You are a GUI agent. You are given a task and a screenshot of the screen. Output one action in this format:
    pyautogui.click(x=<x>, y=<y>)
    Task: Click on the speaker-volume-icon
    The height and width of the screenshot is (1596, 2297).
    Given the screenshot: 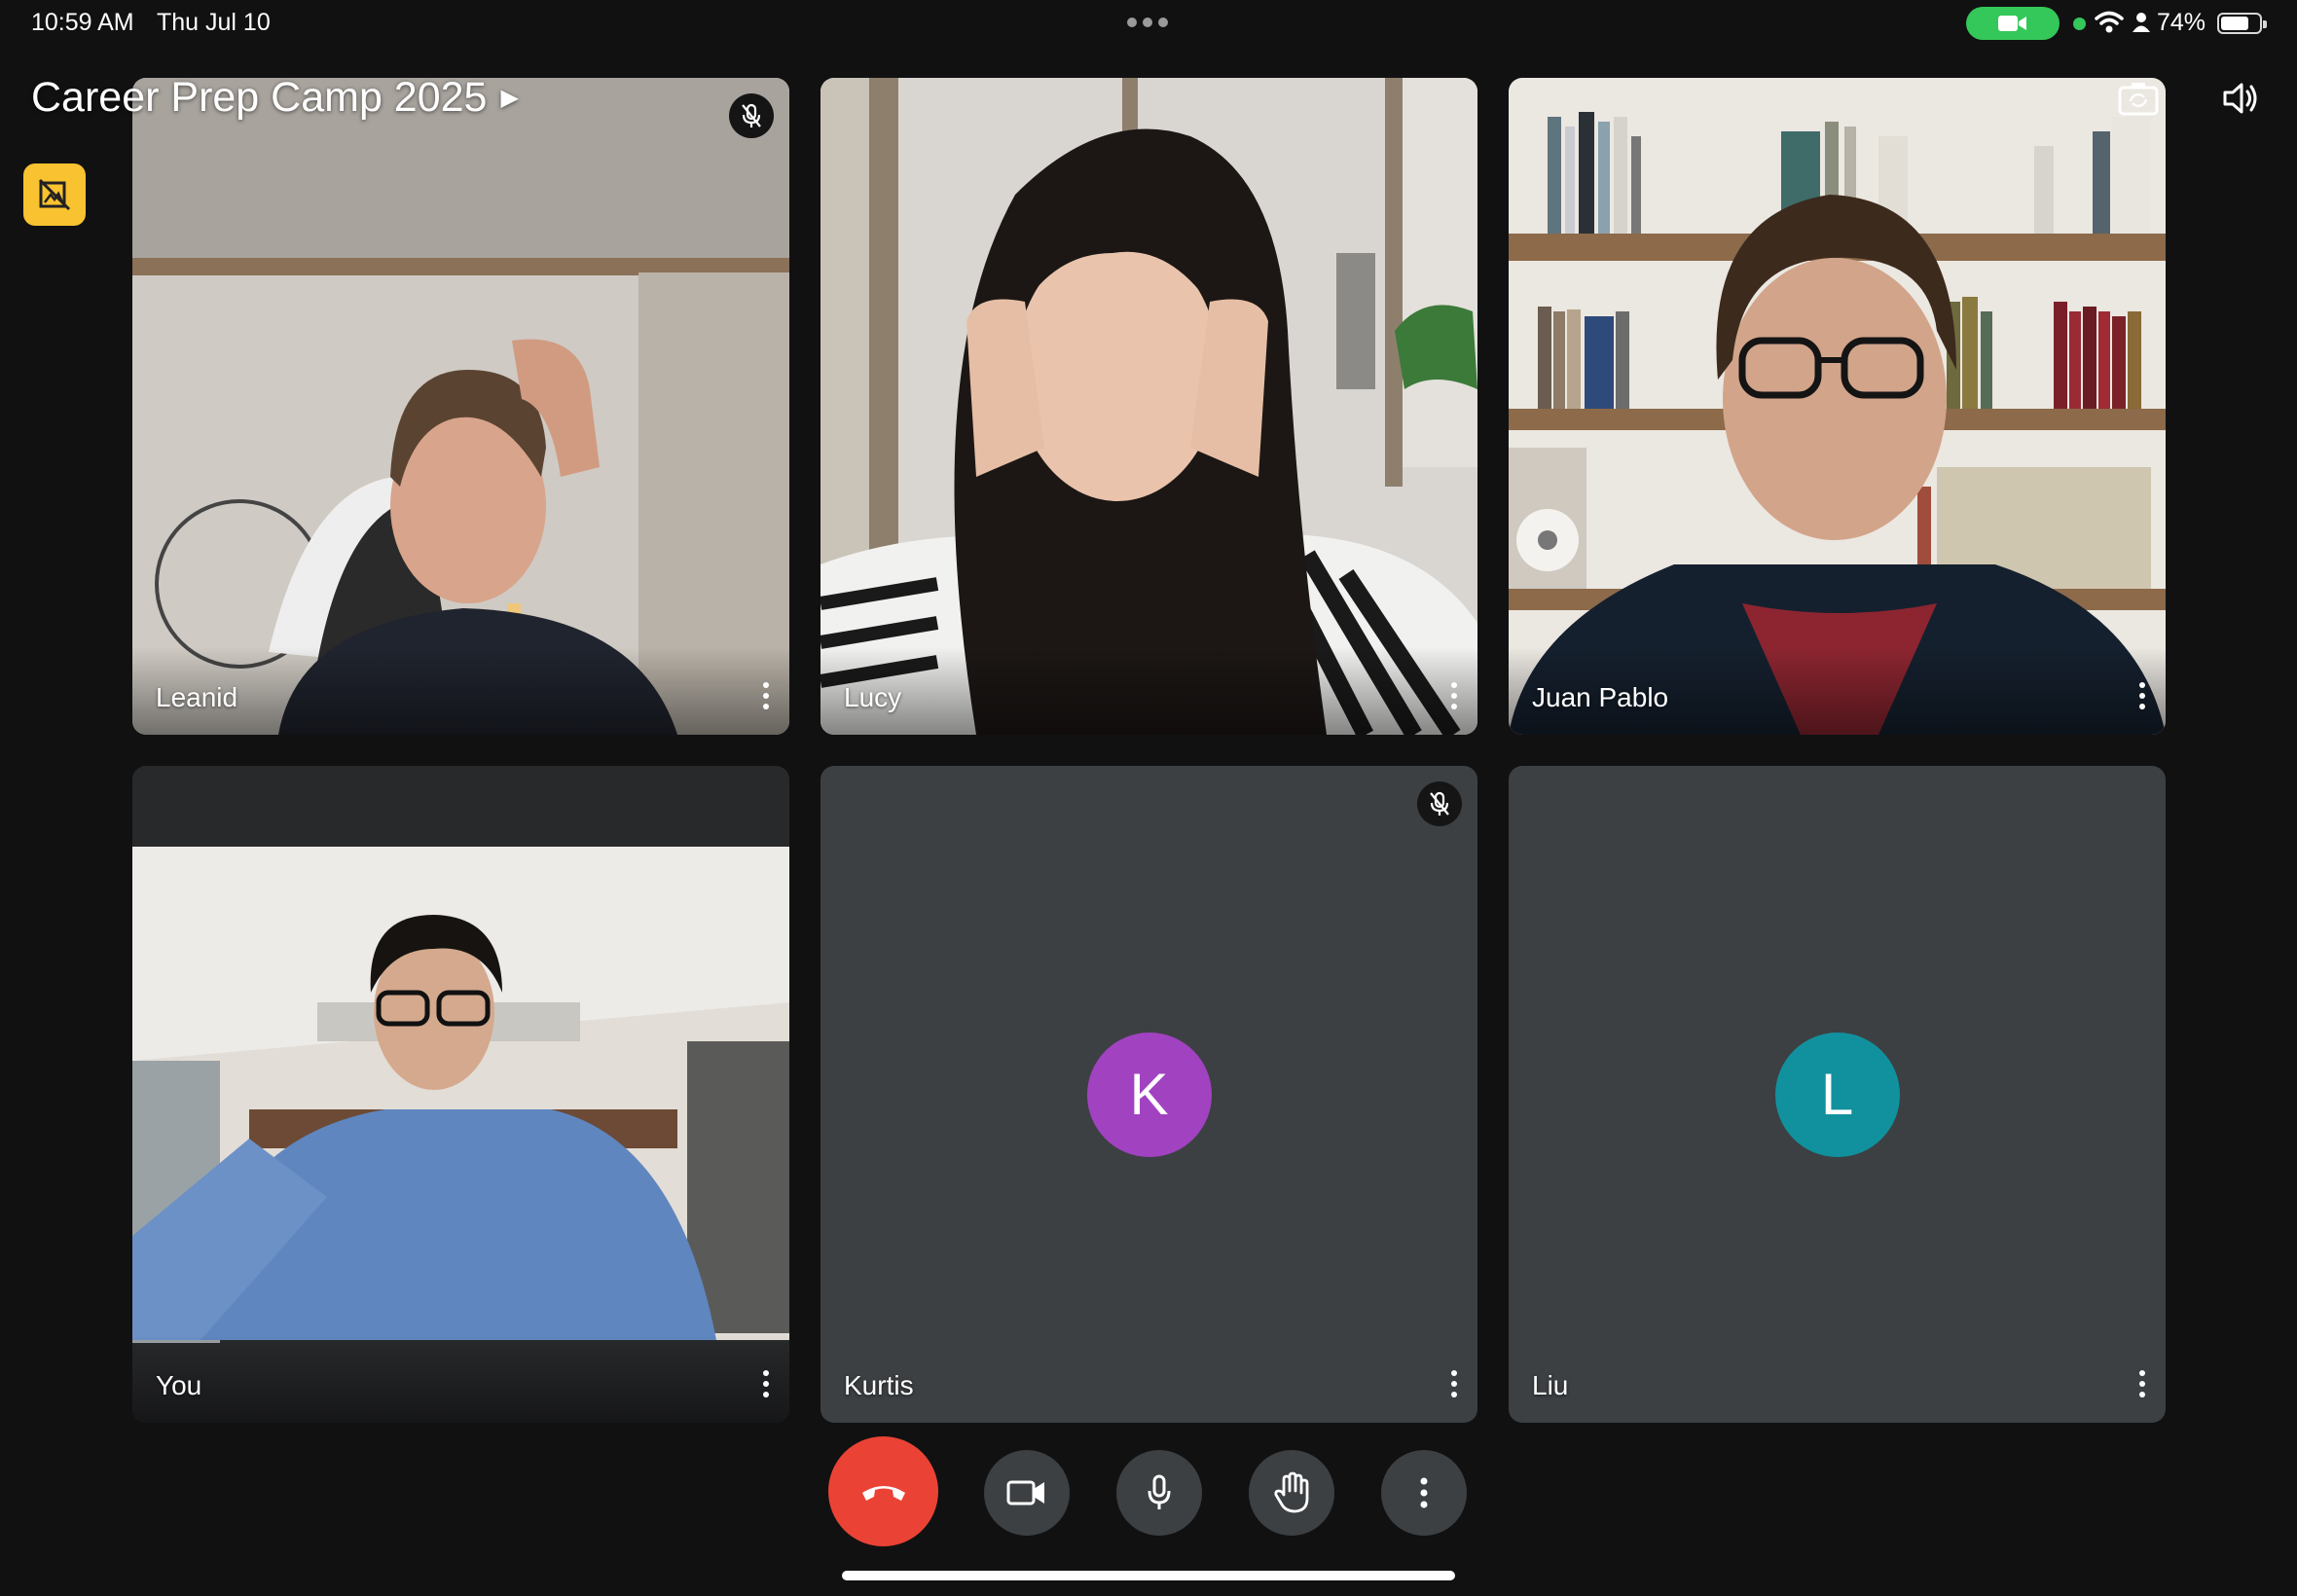 What is the action you would take?
    pyautogui.click(x=2240, y=98)
    